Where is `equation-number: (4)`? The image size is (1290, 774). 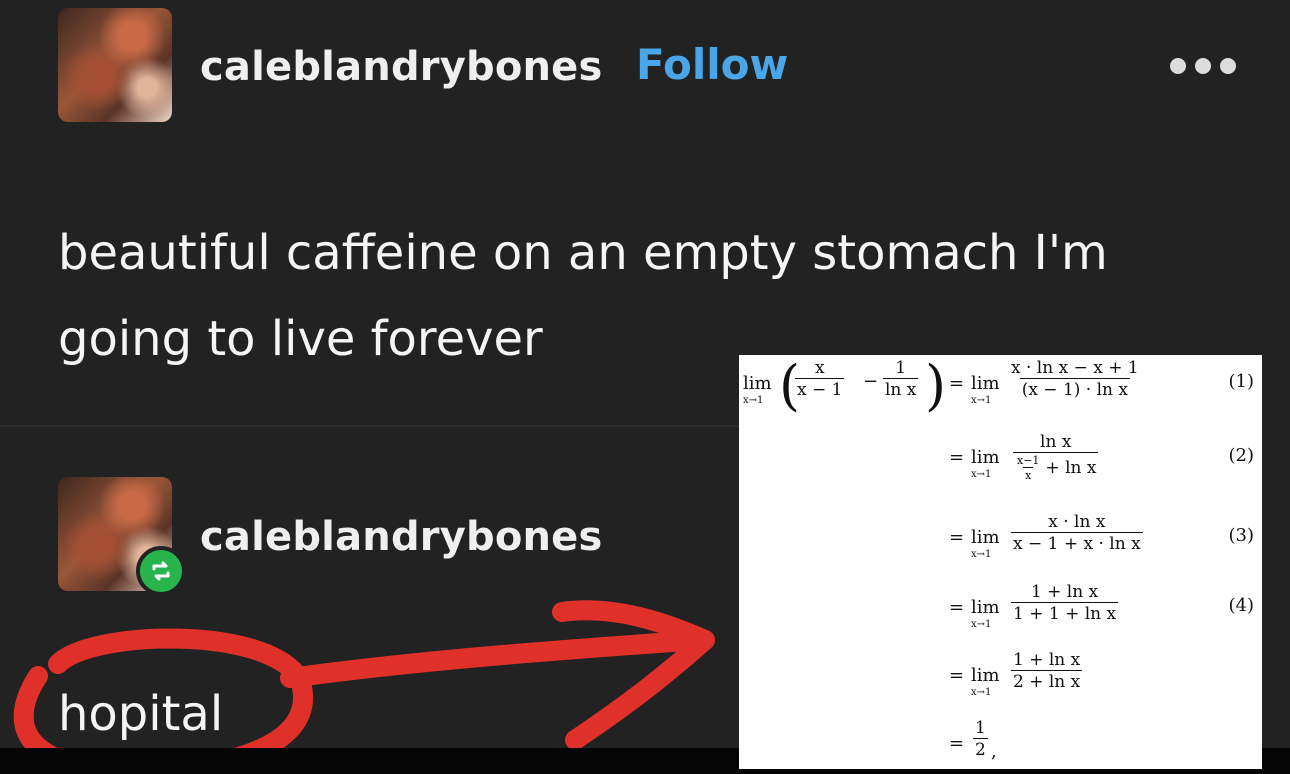
equation-number: (4) is located at coordinates (1241, 605).